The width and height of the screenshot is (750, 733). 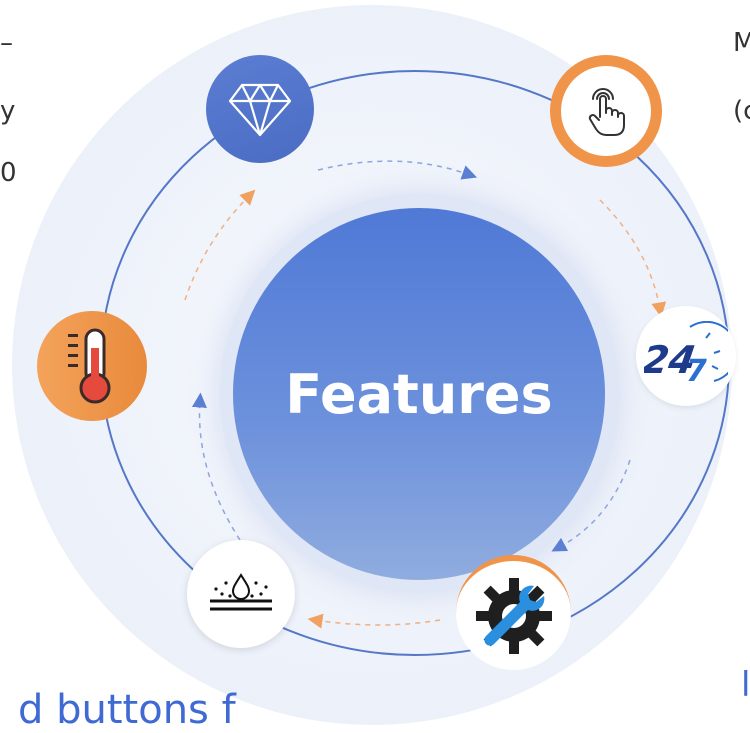 I want to click on thermometer-node, so click(x=92, y=366).